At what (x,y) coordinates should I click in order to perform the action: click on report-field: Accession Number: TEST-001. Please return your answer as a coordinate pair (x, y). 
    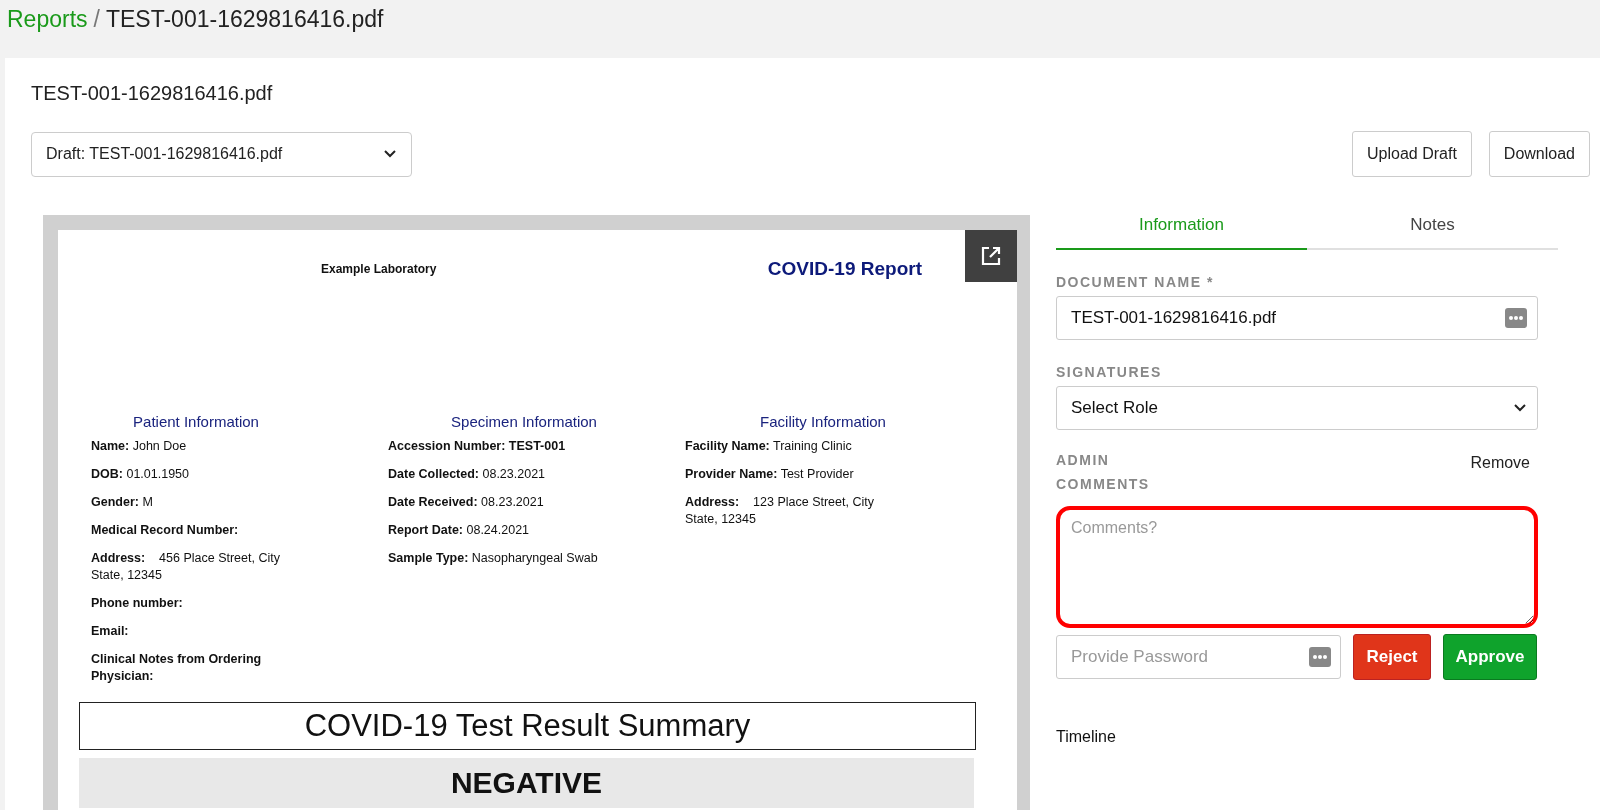
    Looking at the image, I should click on (498, 446).